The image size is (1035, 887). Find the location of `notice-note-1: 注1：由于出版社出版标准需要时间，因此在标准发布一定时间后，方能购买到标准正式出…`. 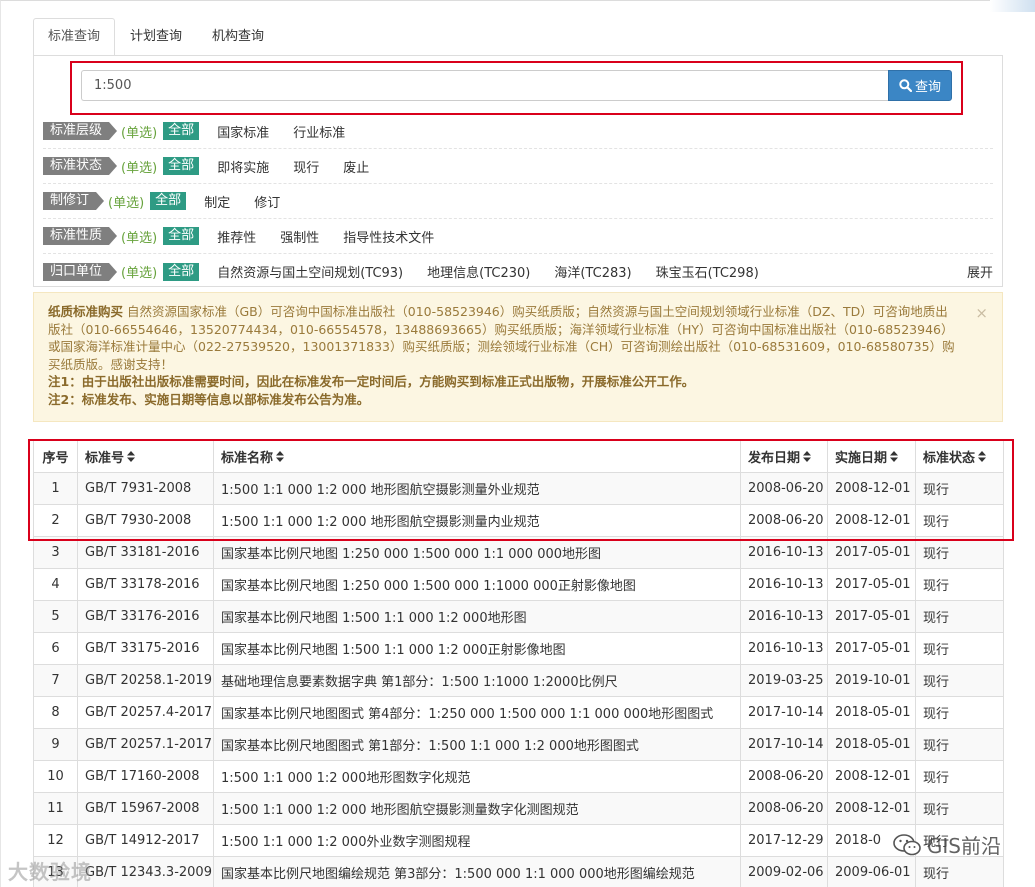

notice-note-1: 注1：由于出版社出版标准需要时间，因此在标准发布一定时间后，方能购买到标准正式出… is located at coordinates (371, 381).